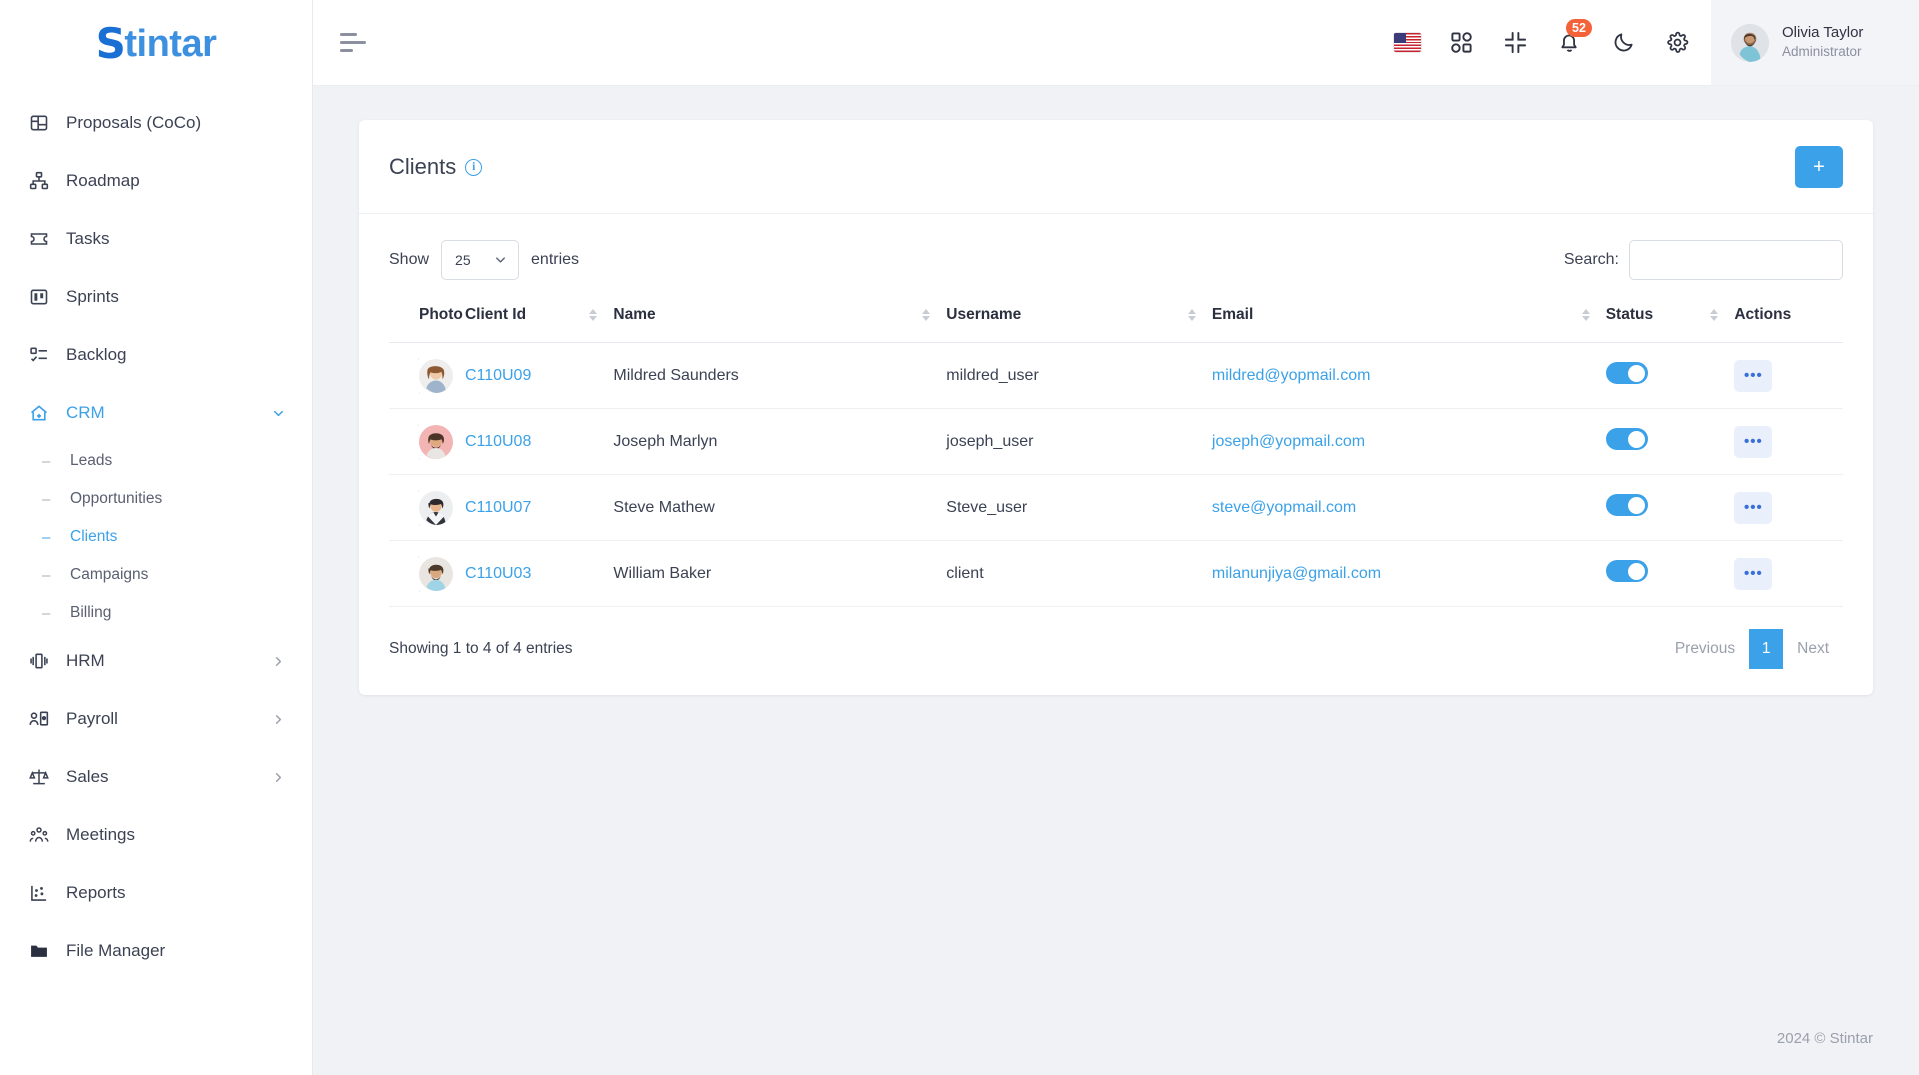 This screenshot has width=1919, height=1075. I want to click on column-label: Actions, so click(1763, 314).